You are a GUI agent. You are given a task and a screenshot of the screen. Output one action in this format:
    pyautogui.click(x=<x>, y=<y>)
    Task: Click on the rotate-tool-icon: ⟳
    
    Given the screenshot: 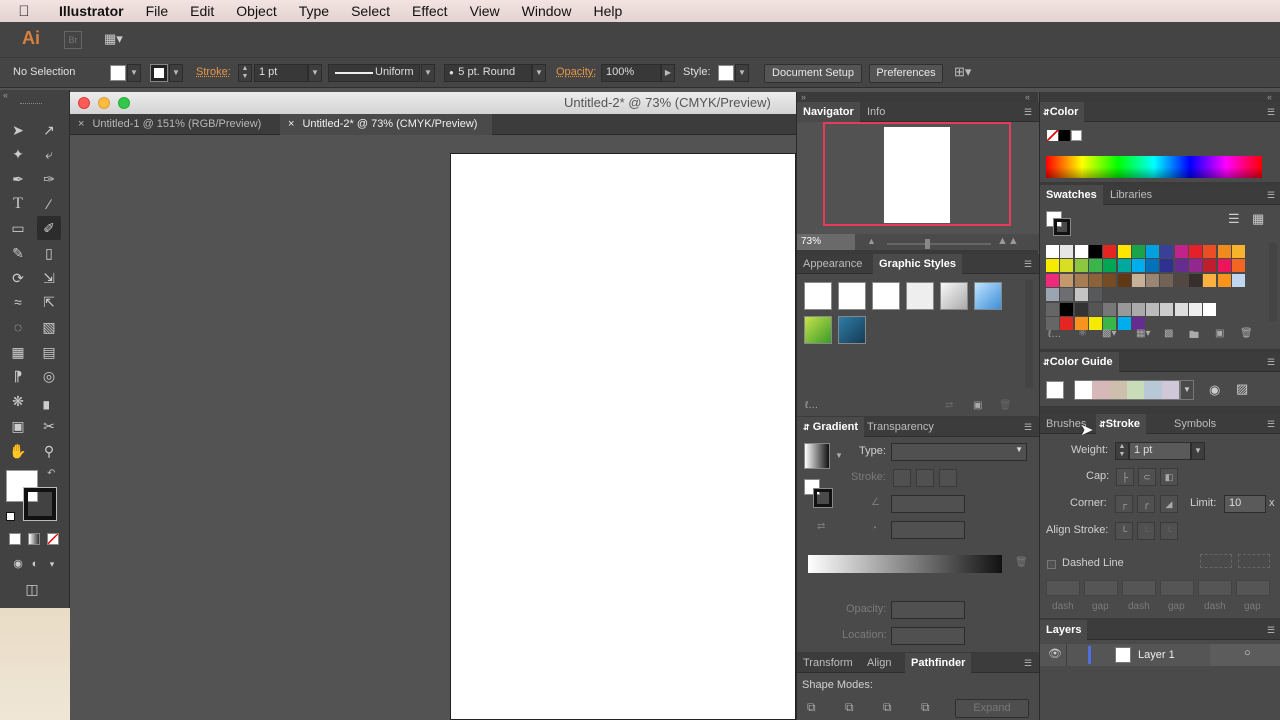 What is the action you would take?
    pyautogui.click(x=18, y=278)
    